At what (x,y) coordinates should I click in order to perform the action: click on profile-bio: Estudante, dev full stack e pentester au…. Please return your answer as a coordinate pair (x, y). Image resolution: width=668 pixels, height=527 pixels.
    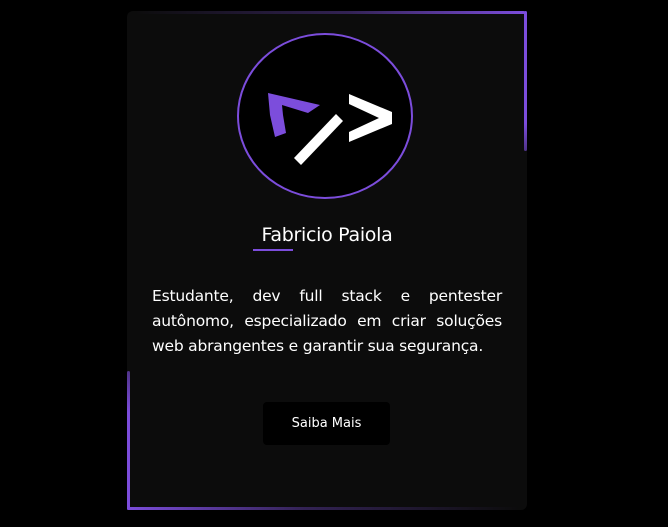
    Looking at the image, I should click on (327, 320).